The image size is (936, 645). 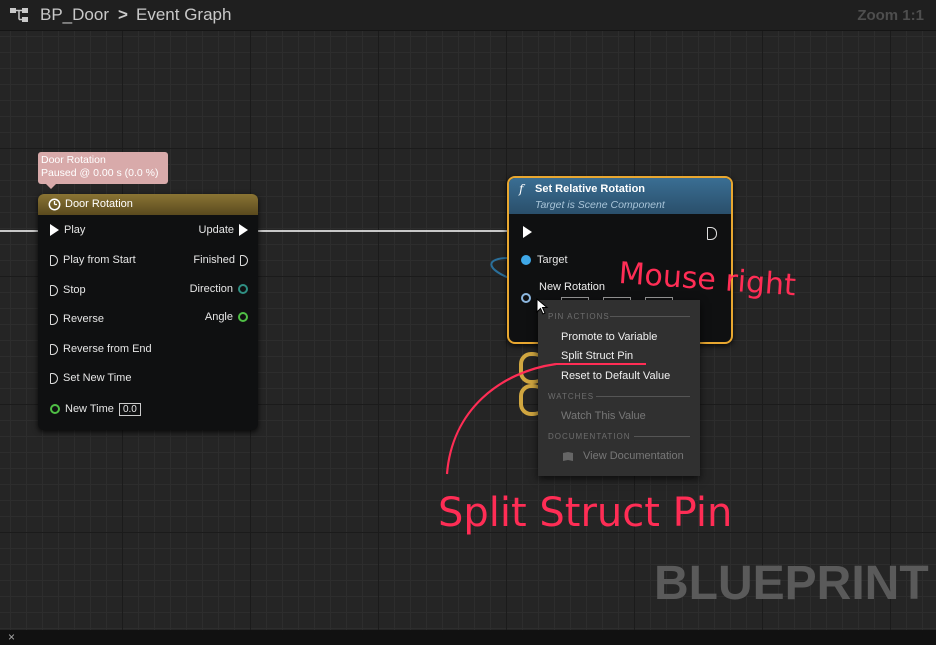 I want to click on annotation-arrow, so click(x=501, y=418).